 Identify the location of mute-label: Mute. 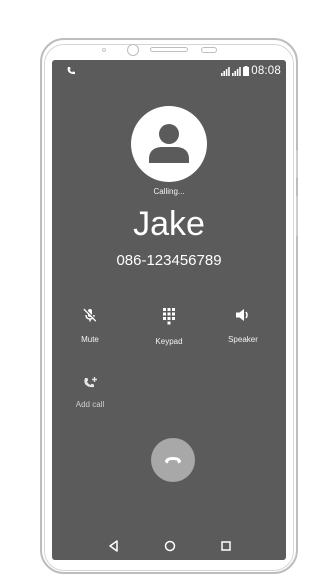
(90, 339).